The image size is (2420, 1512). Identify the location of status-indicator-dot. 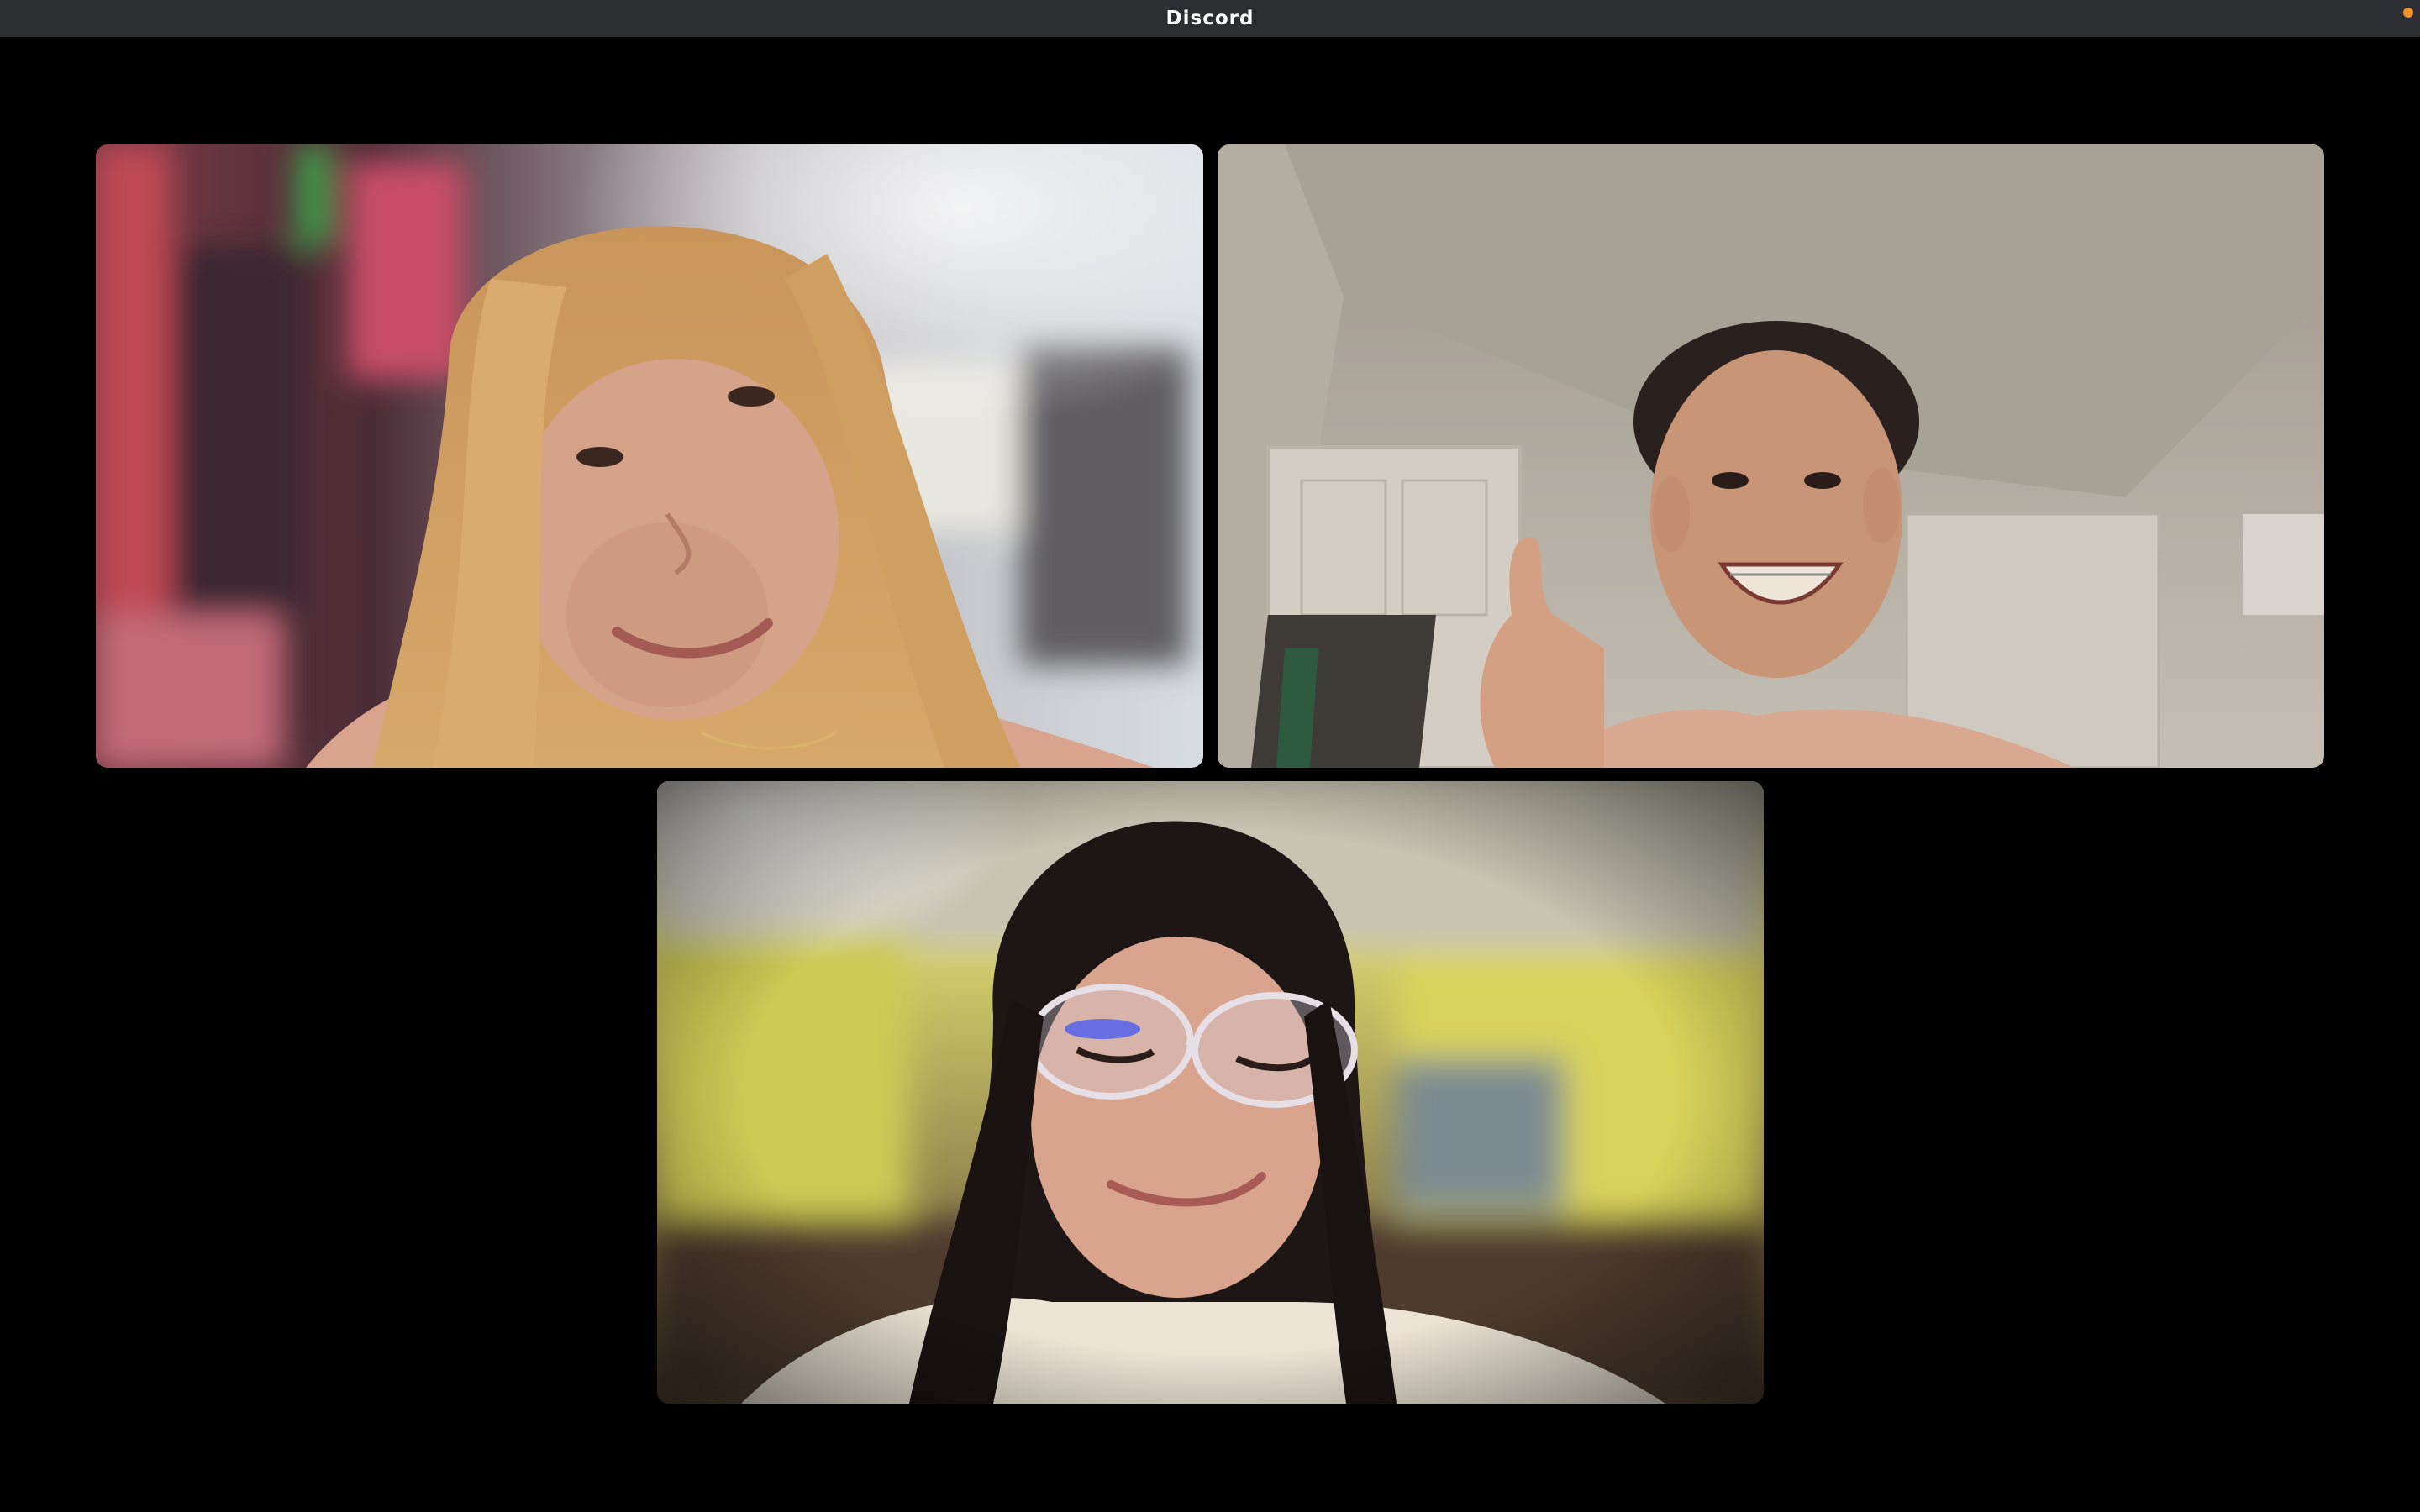
(2408, 13).